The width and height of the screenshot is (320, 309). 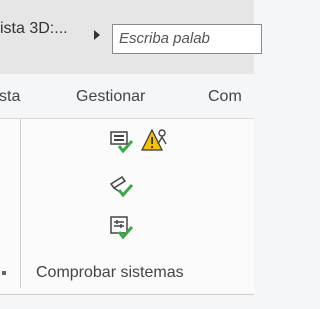 What do you see at coordinates (154, 142) in the screenshot?
I see `warning-person-icon` at bounding box center [154, 142].